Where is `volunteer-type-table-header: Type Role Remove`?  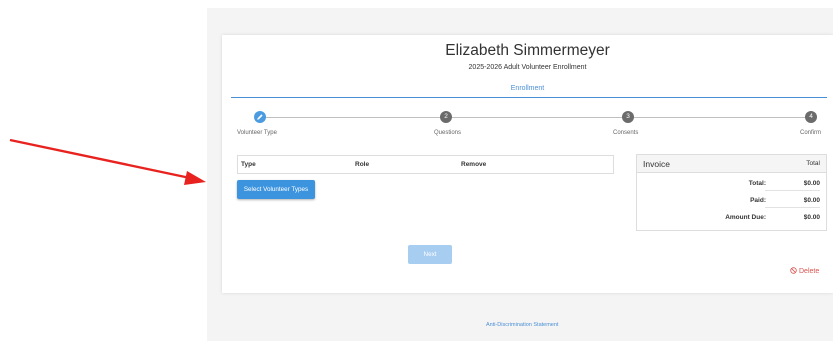
volunteer-type-table-header: Type Role Remove is located at coordinates (425, 164).